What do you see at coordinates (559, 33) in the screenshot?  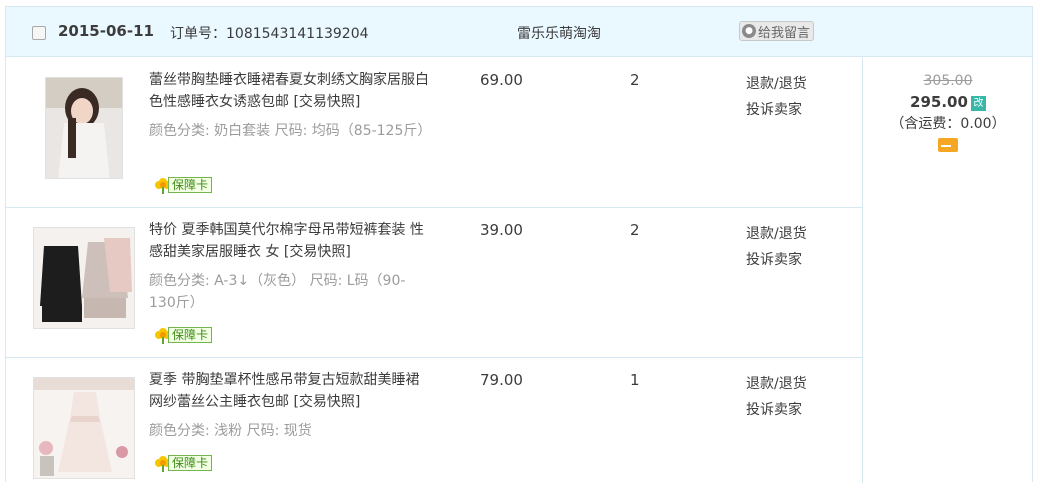 I see `shop-name-link: 雷乐乐萌淘淘` at bounding box center [559, 33].